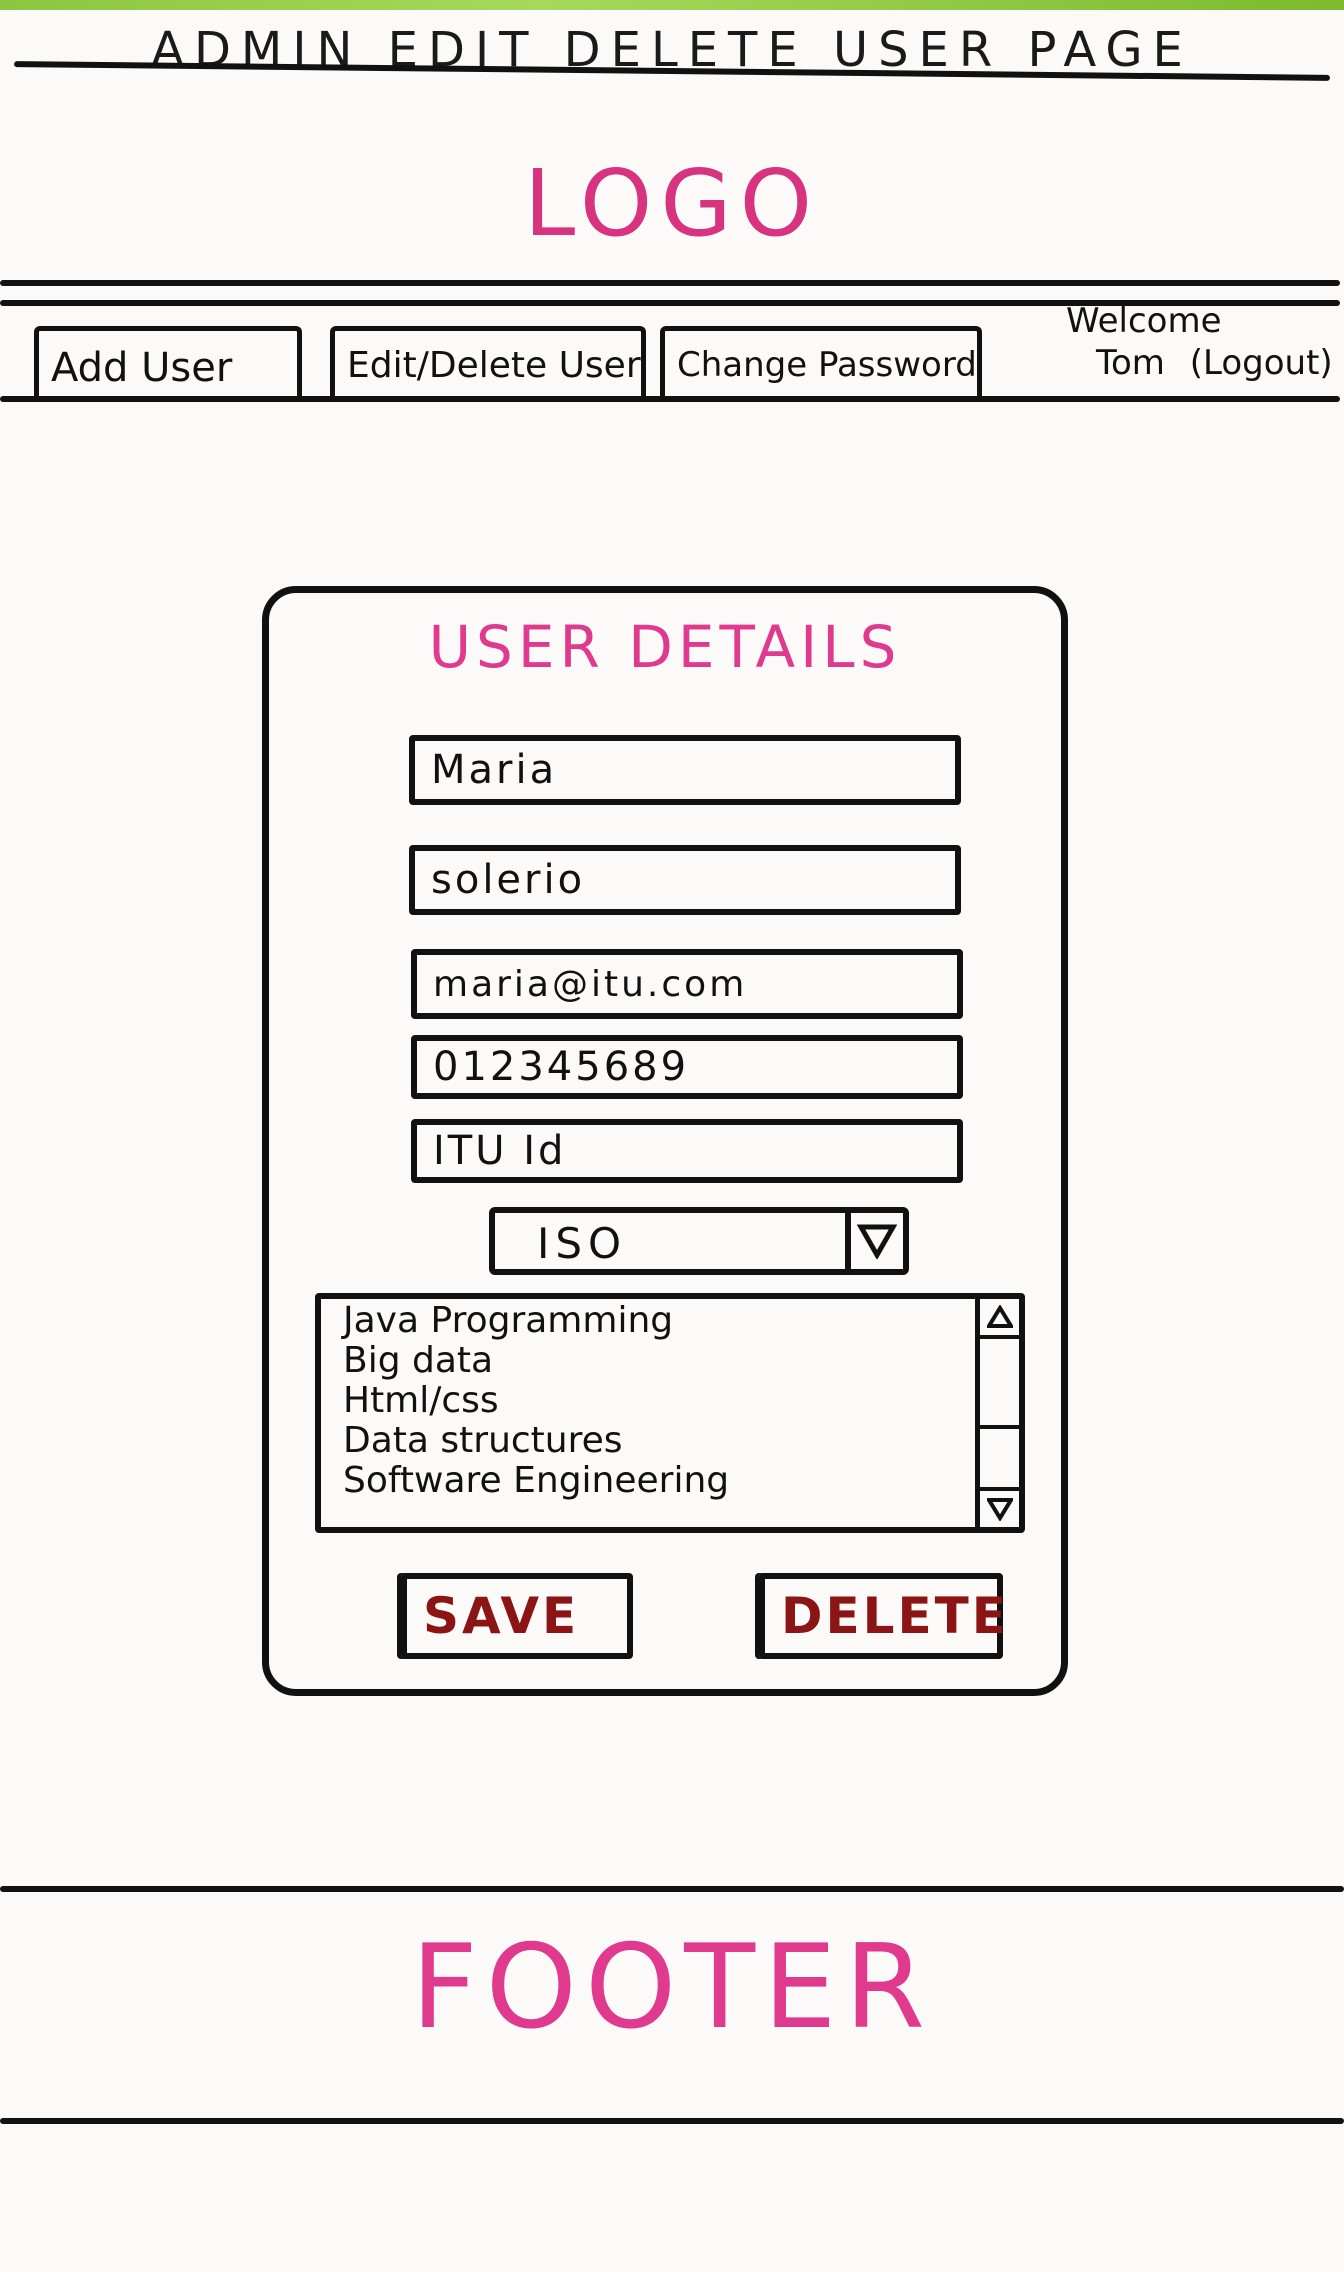  I want to click on courses-scrollbar, so click(997, 1413).